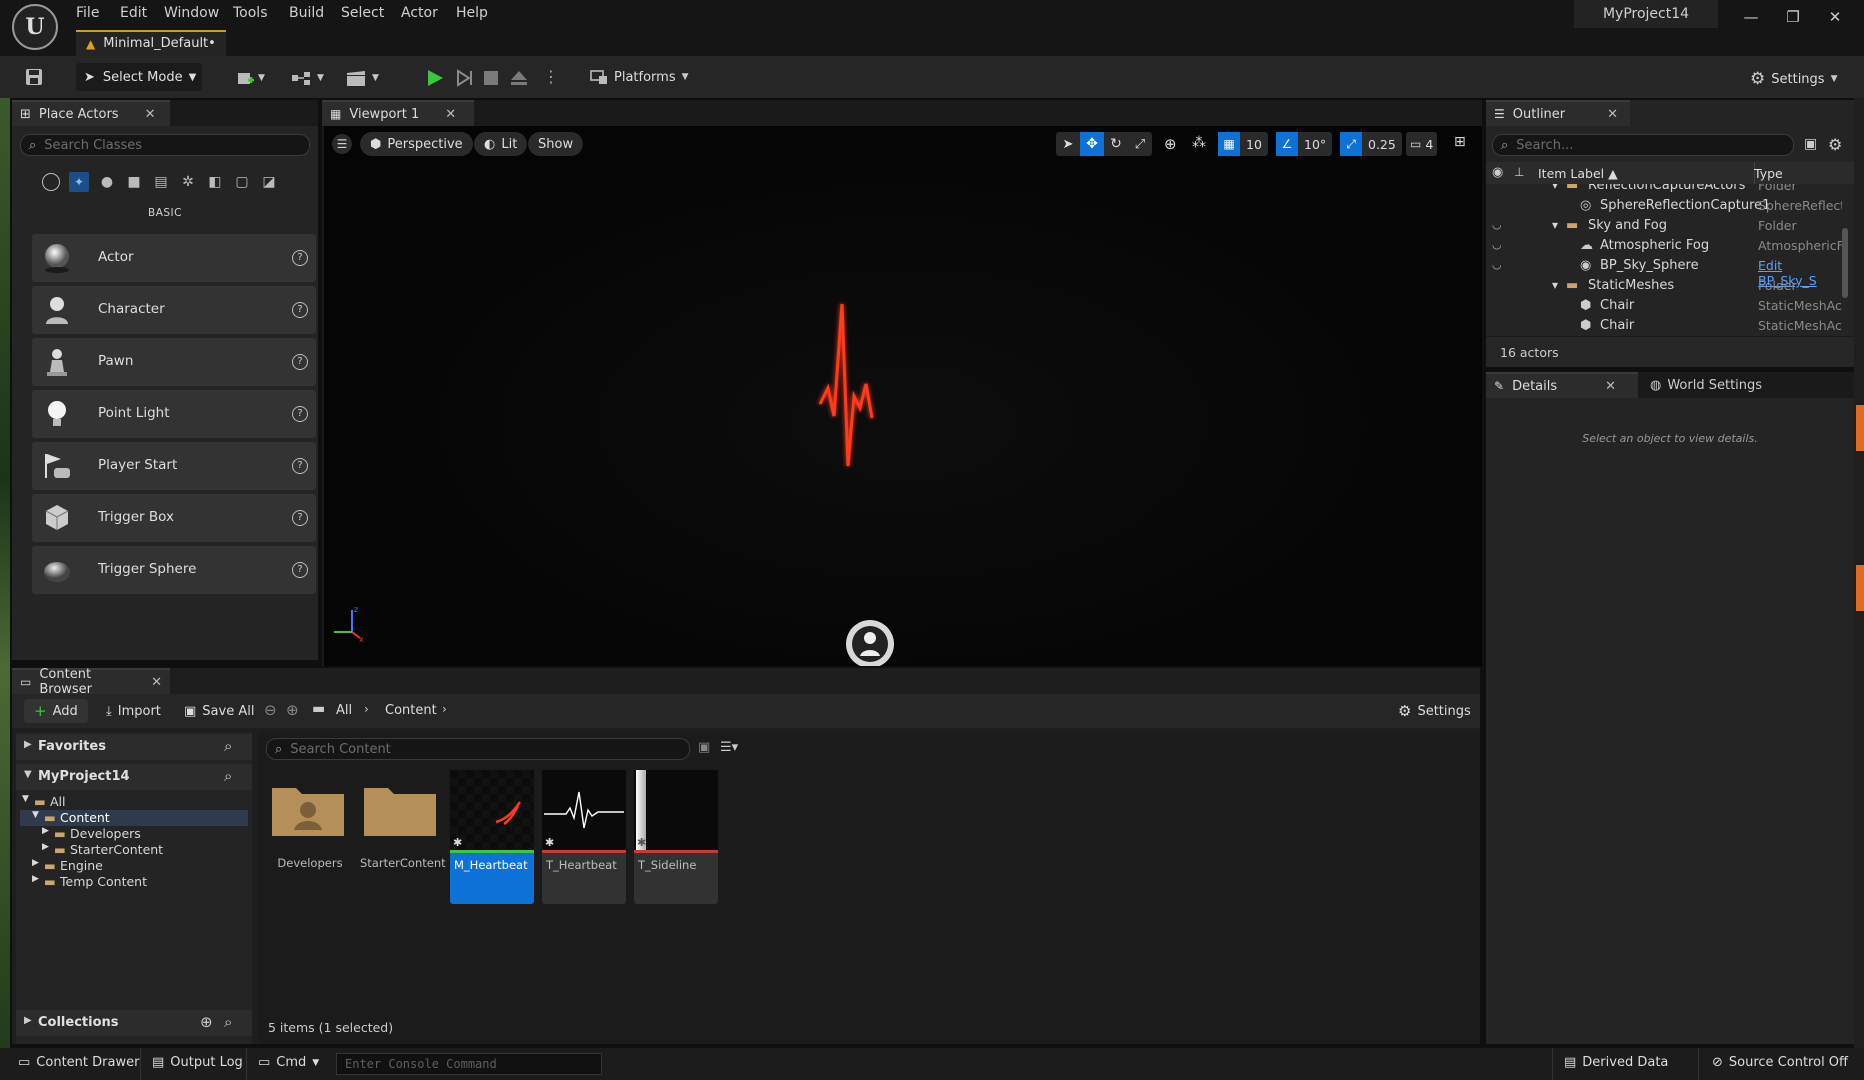 The width and height of the screenshot is (1864, 1080). What do you see at coordinates (1199, 143) in the screenshot?
I see `surface-snap-icon: ⁂` at bounding box center [1199, 143].